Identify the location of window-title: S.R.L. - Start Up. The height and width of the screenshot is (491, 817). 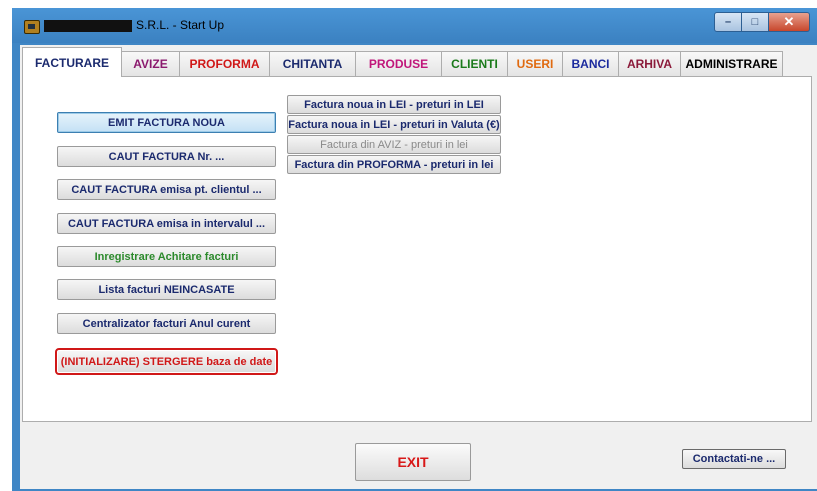
(180, 25).